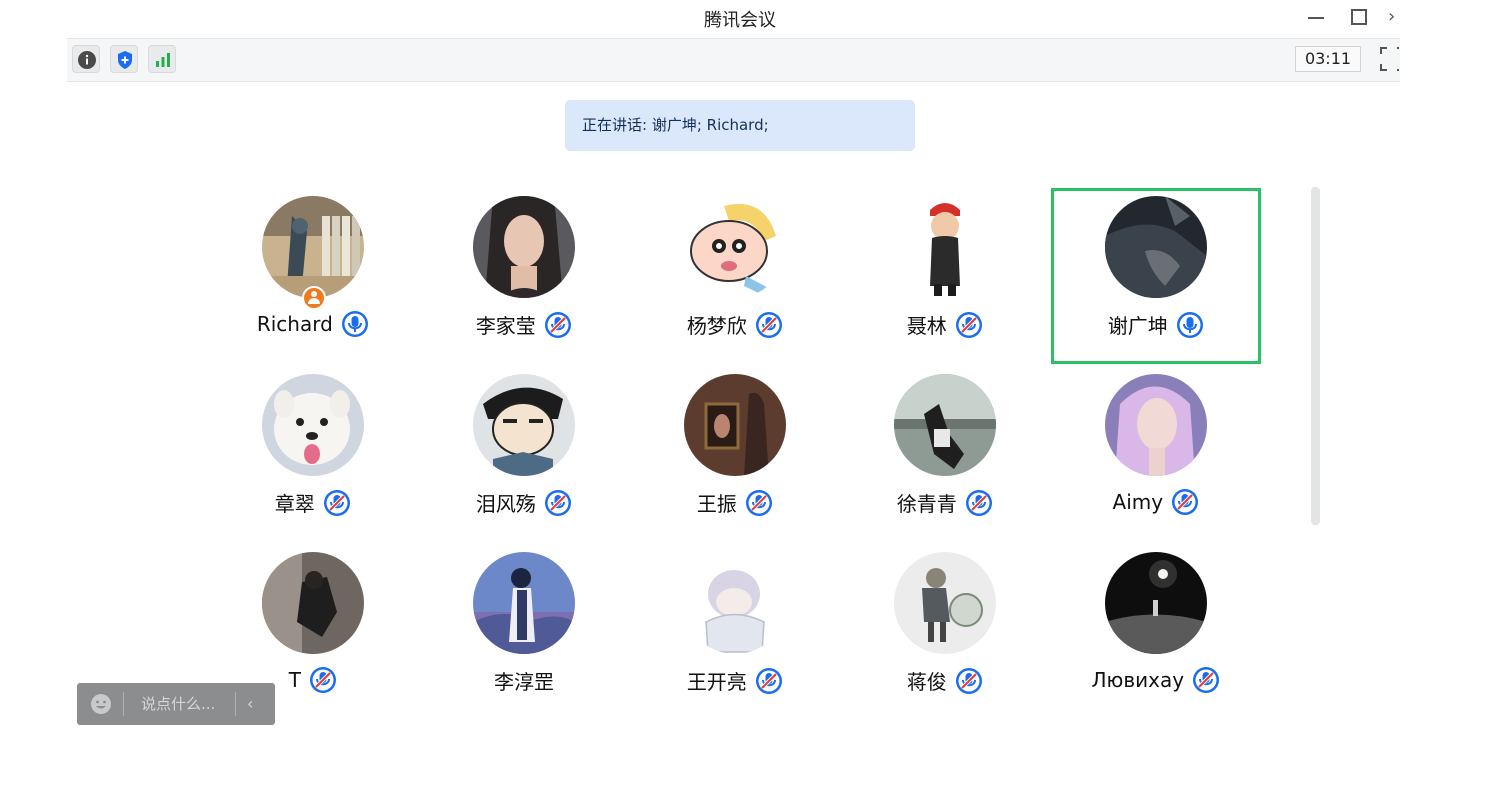 The image size is (1491, 785). I want to click on info-icon, so click(87, 60).